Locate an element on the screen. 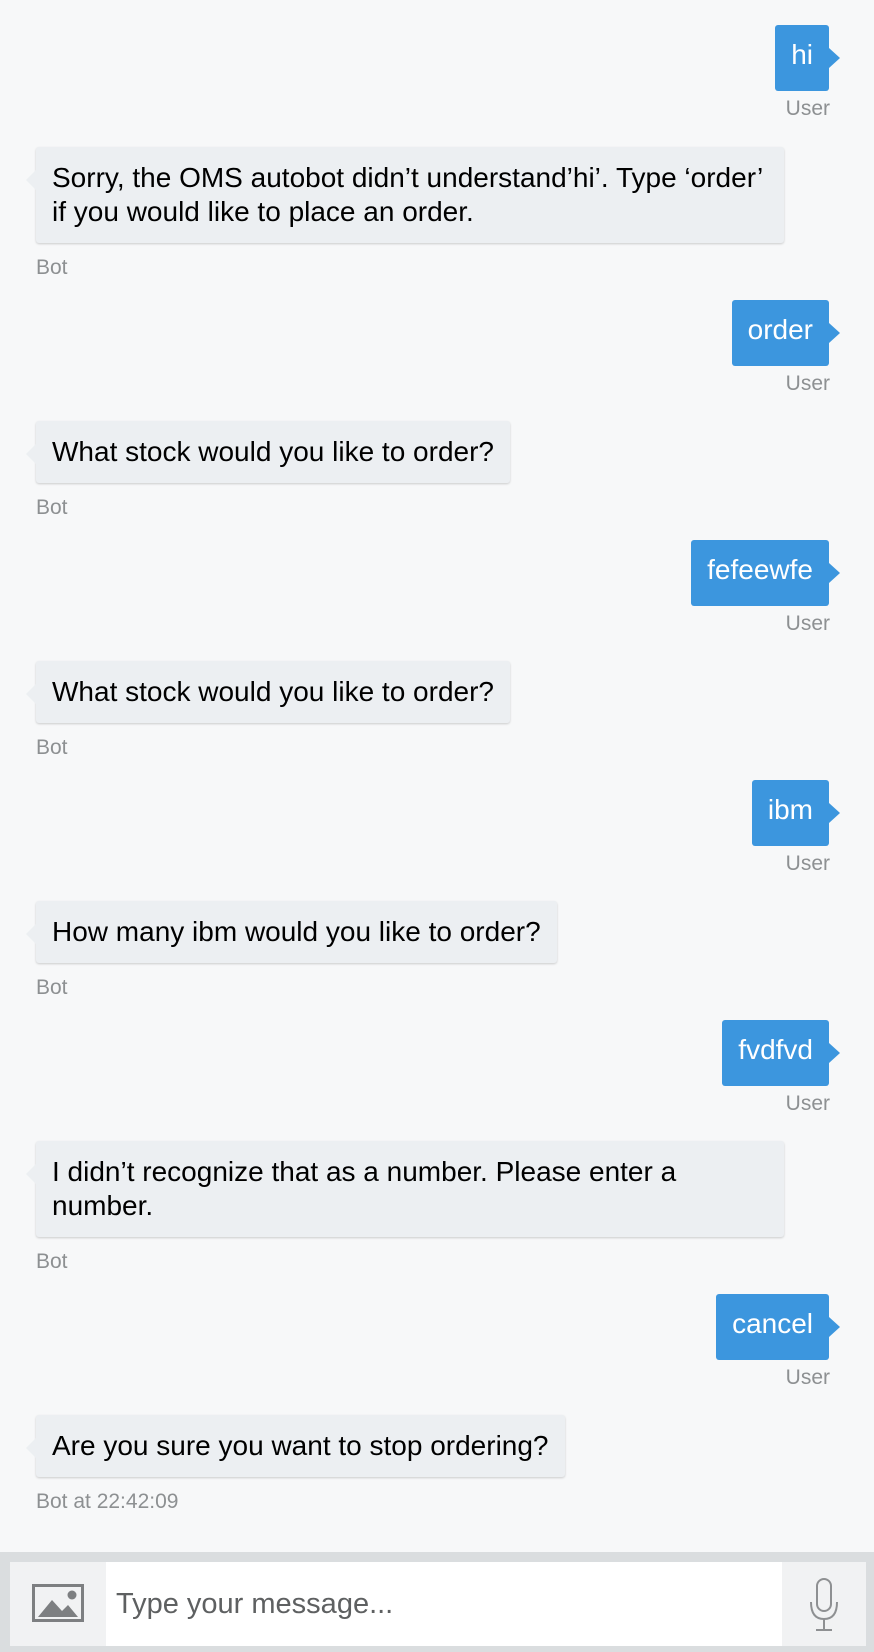  message-user: order User is located at coordinates (437, 350).